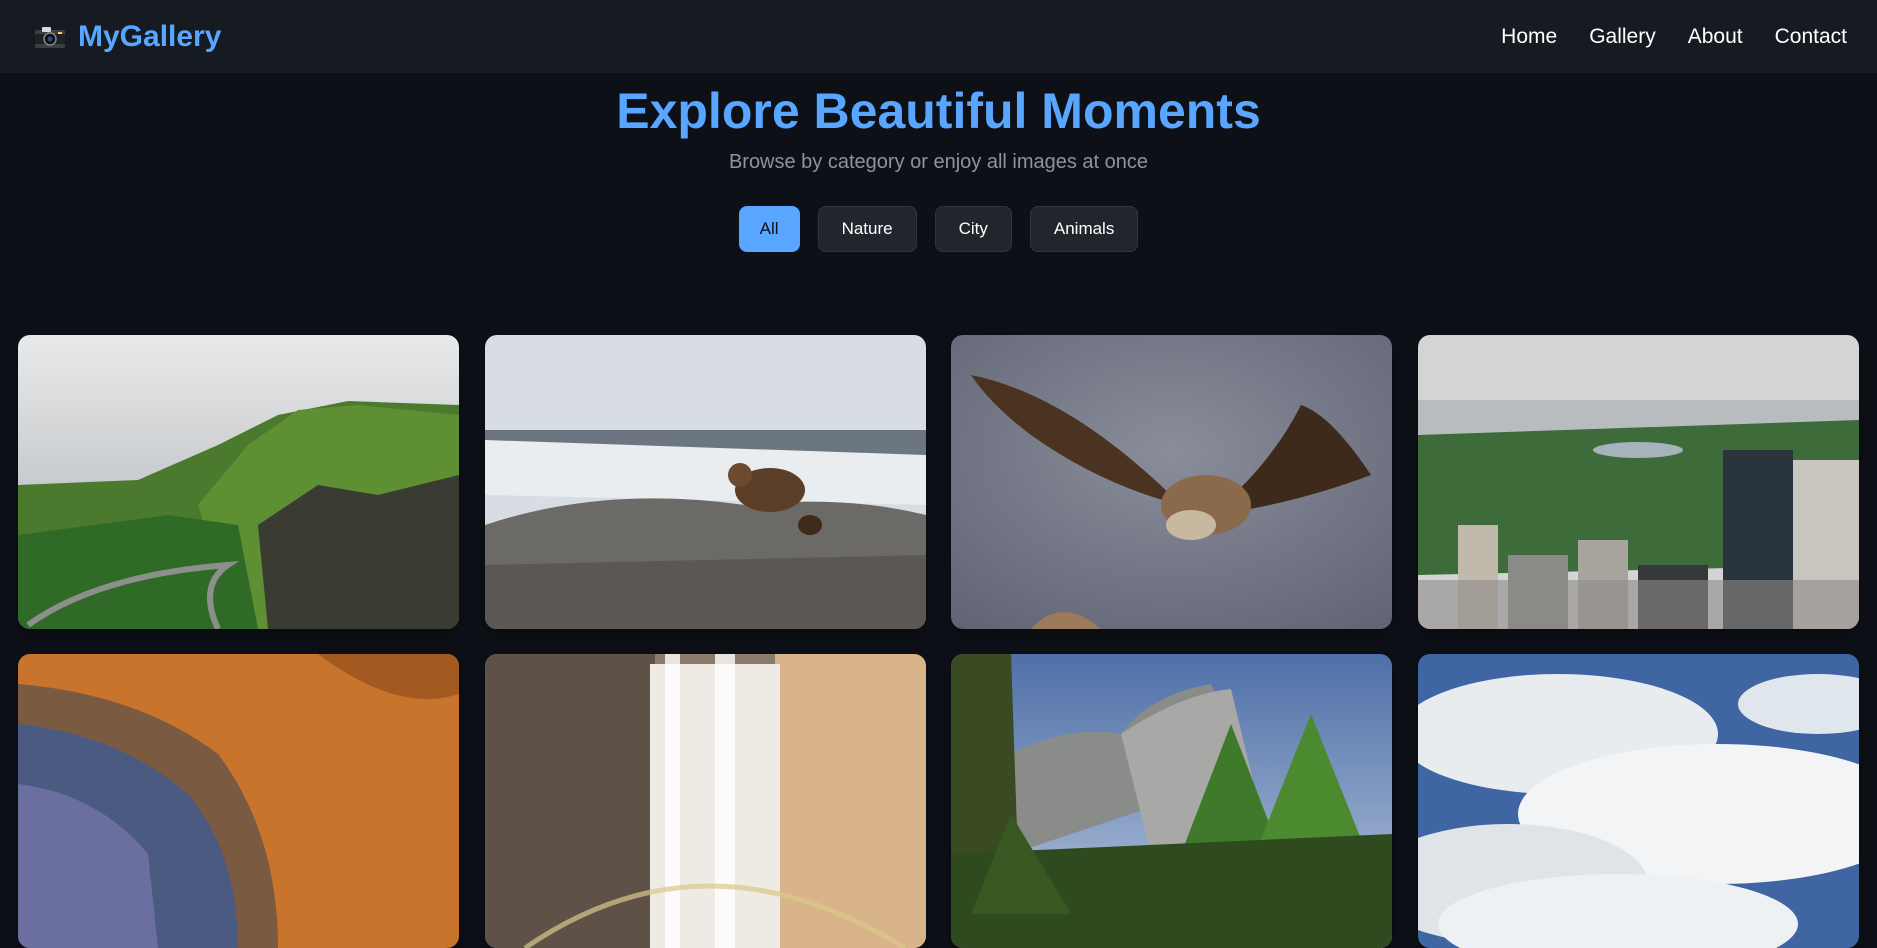  I want to click on vulture-image, so click(1172, 482).